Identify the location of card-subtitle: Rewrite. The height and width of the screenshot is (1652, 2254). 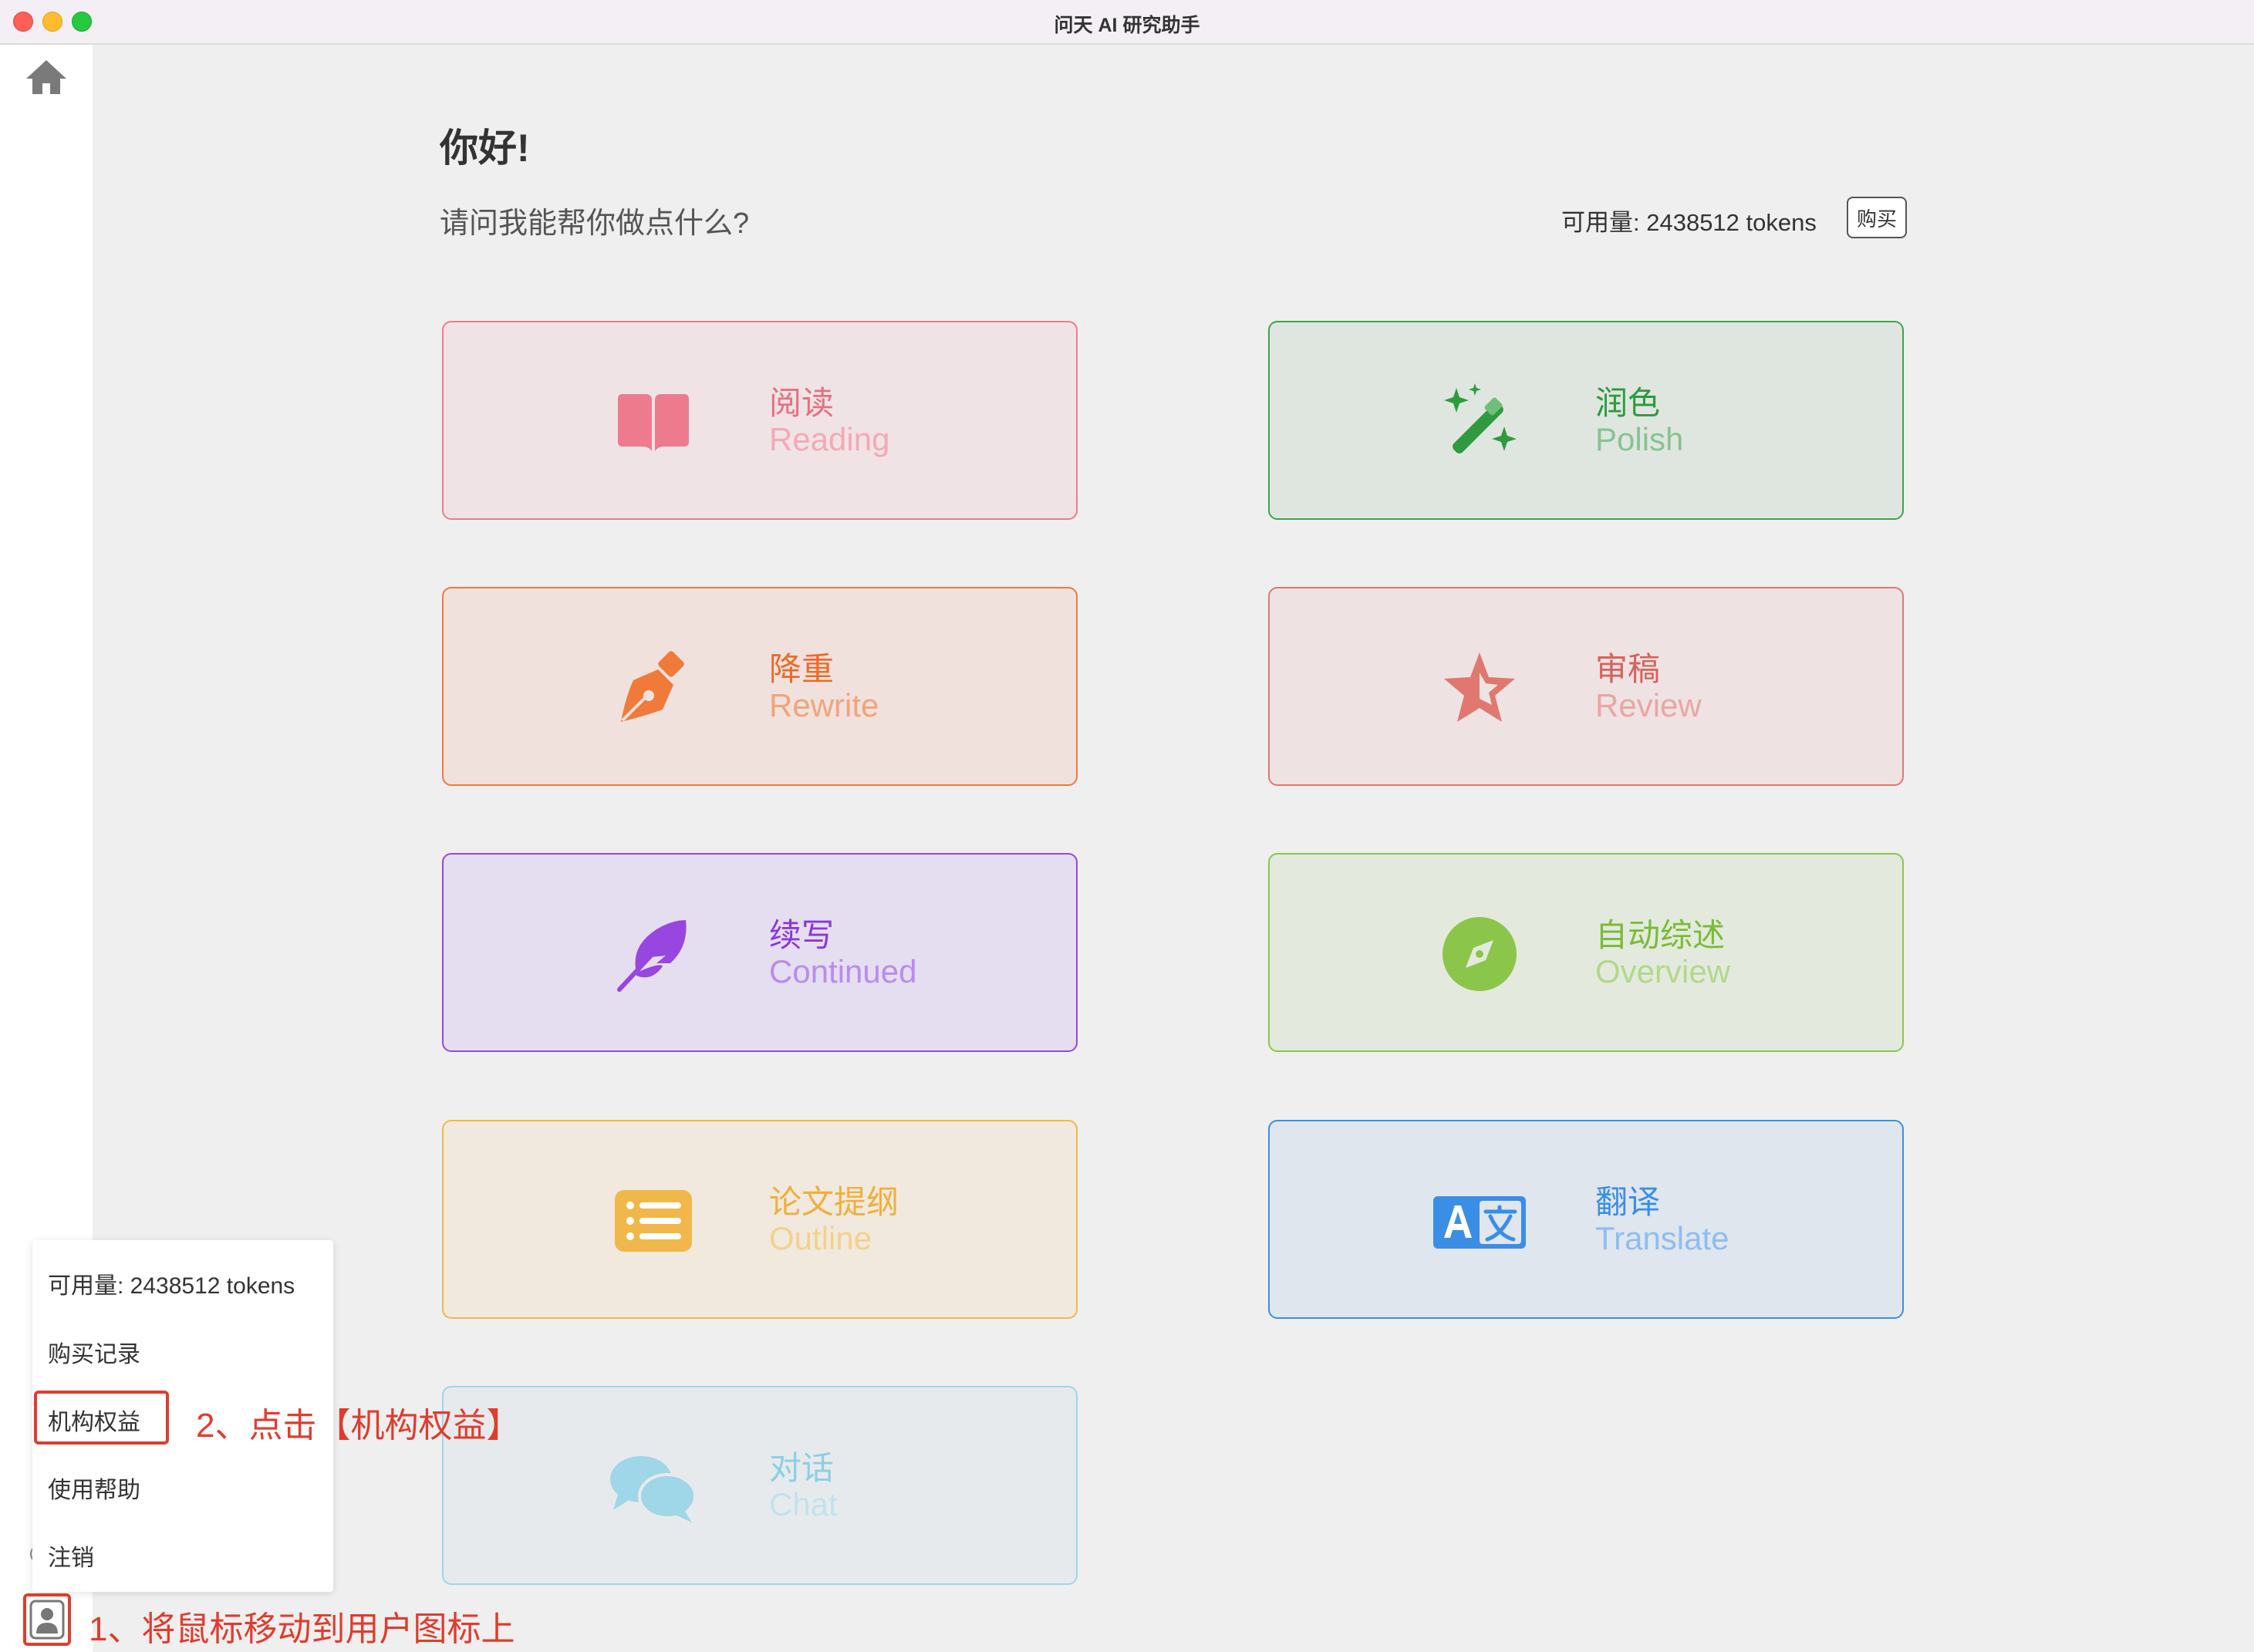
(824, 705).